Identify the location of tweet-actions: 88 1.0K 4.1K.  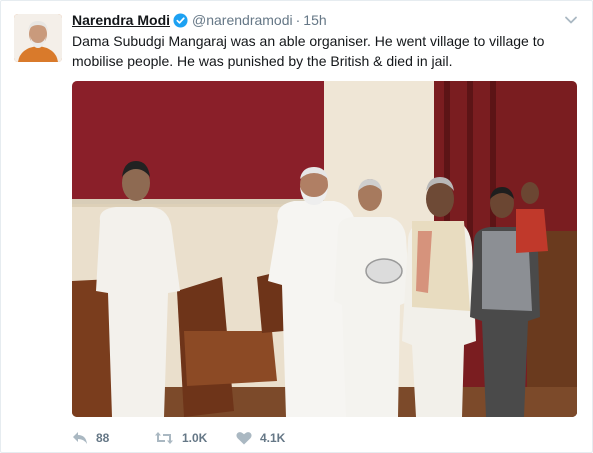
(194, 438).